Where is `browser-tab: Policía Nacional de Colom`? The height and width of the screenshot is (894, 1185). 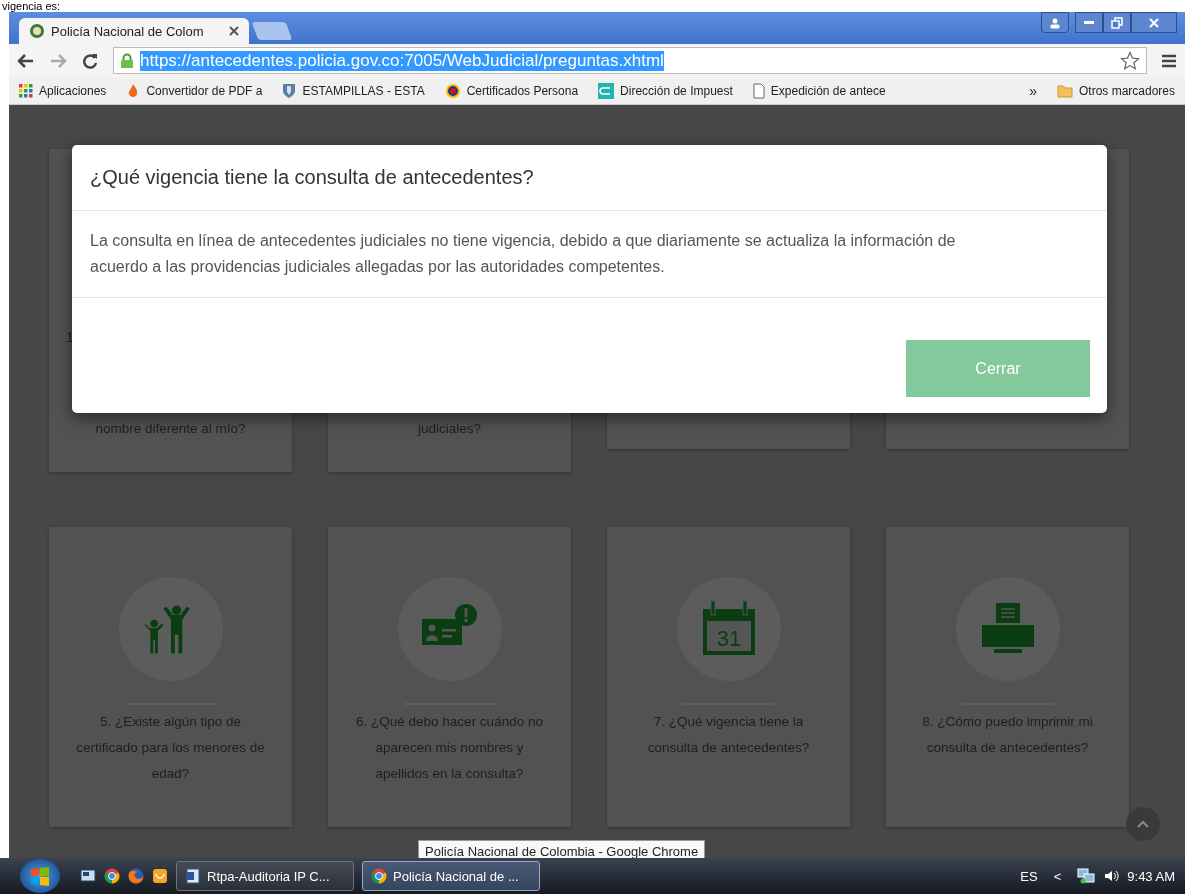
browser-tab: Policía Nacional de Colom is located at coordinates (134, 31).